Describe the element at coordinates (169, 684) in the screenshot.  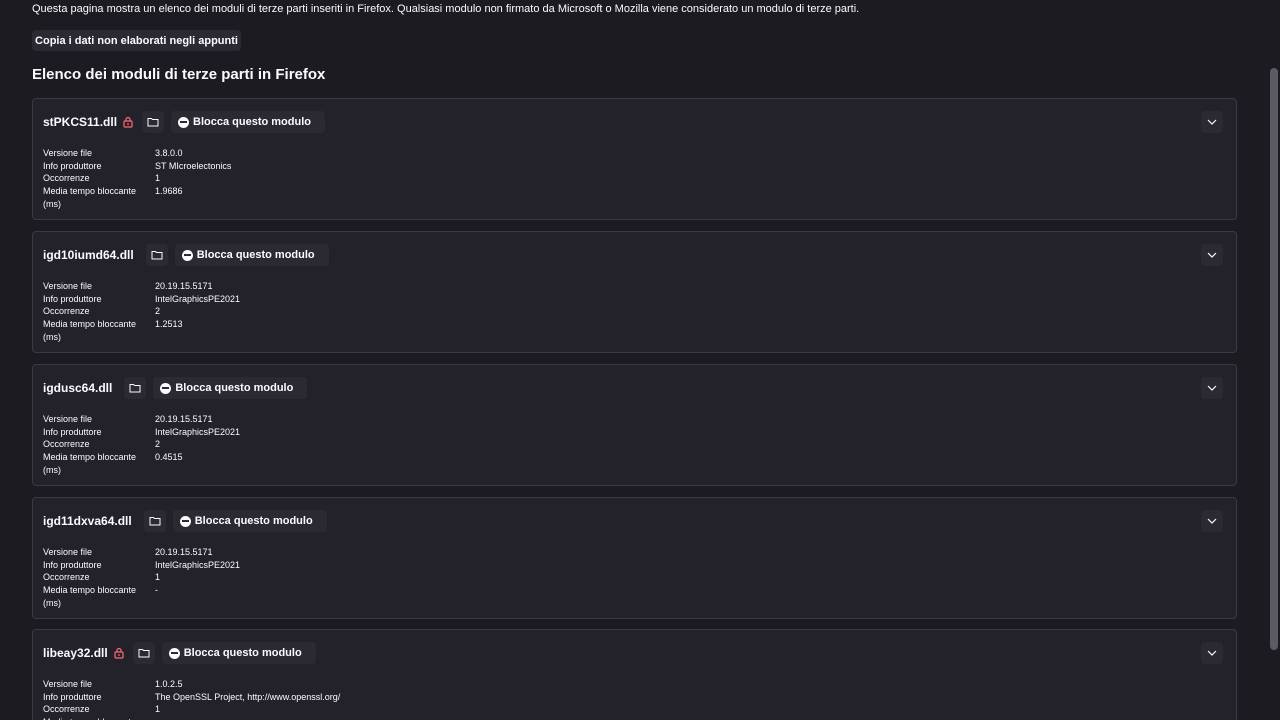
I see `version-value: 1.0.2.5` at that location.